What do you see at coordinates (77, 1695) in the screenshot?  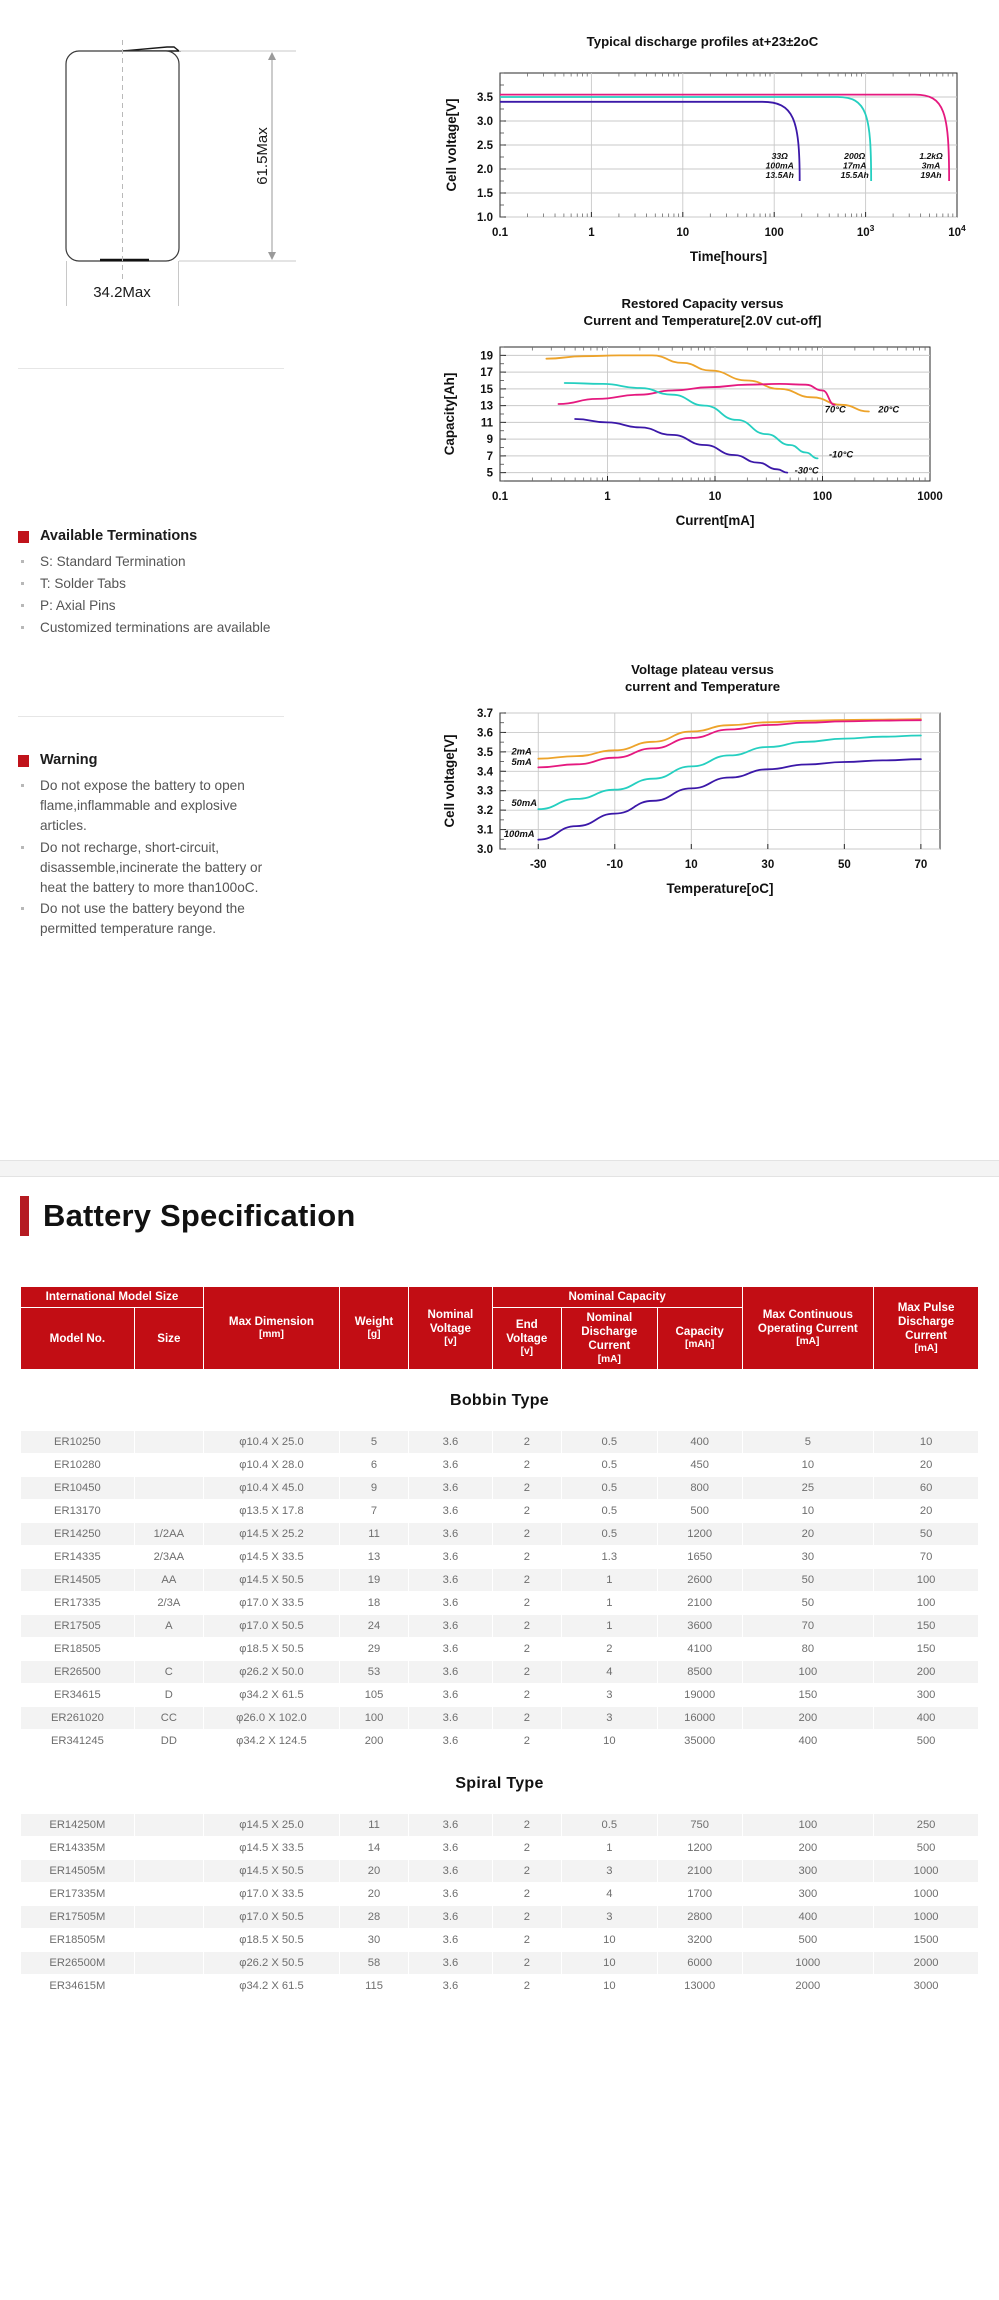 I see `cell-model-no: ER34615` at bounding box center [77, 1695].